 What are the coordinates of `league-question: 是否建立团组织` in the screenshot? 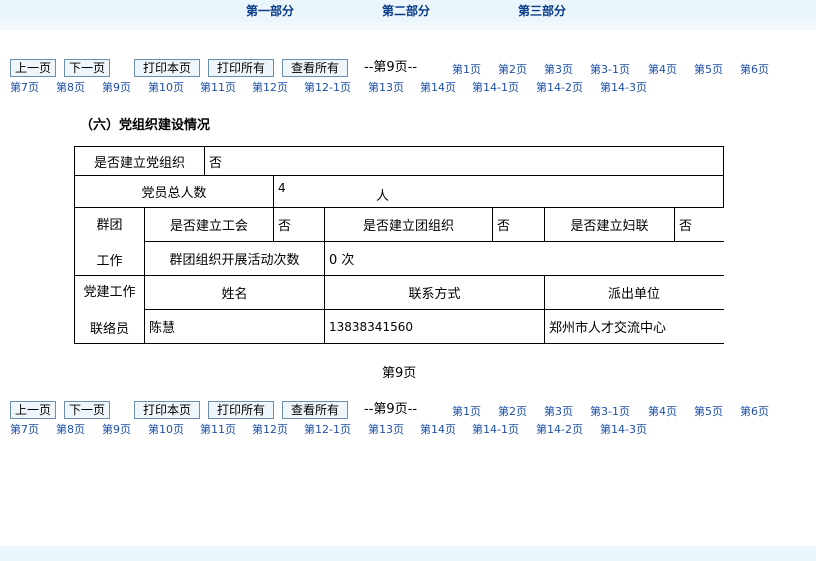 It's located at (408, 226).